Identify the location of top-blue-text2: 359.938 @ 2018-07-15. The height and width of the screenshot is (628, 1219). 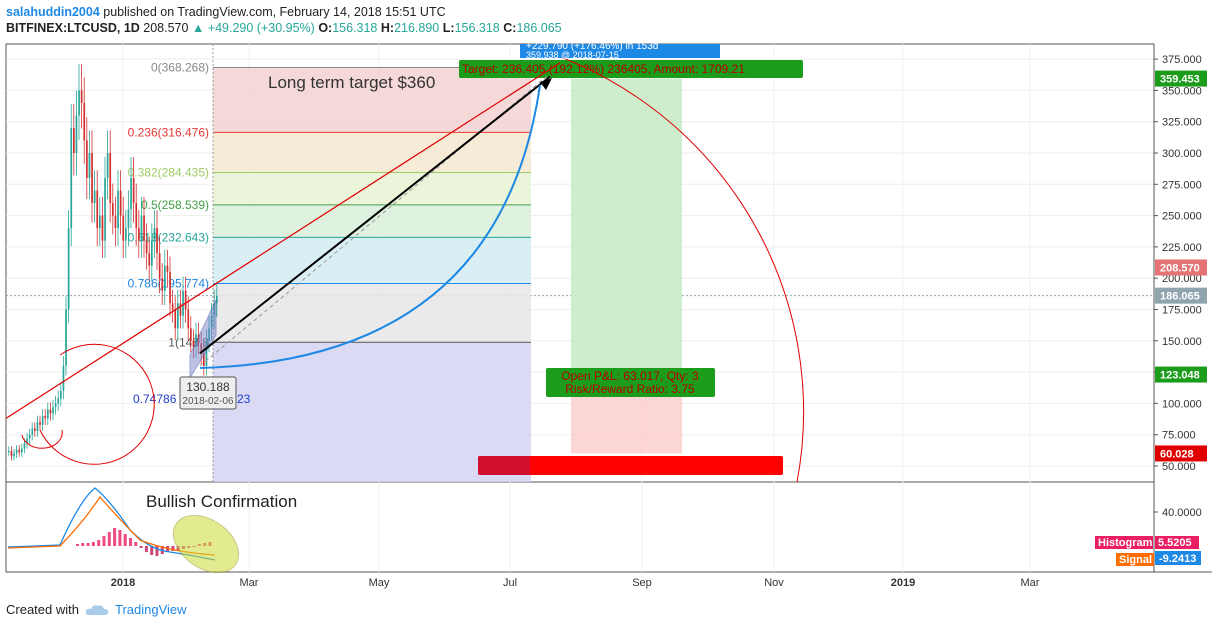
(572, 55).